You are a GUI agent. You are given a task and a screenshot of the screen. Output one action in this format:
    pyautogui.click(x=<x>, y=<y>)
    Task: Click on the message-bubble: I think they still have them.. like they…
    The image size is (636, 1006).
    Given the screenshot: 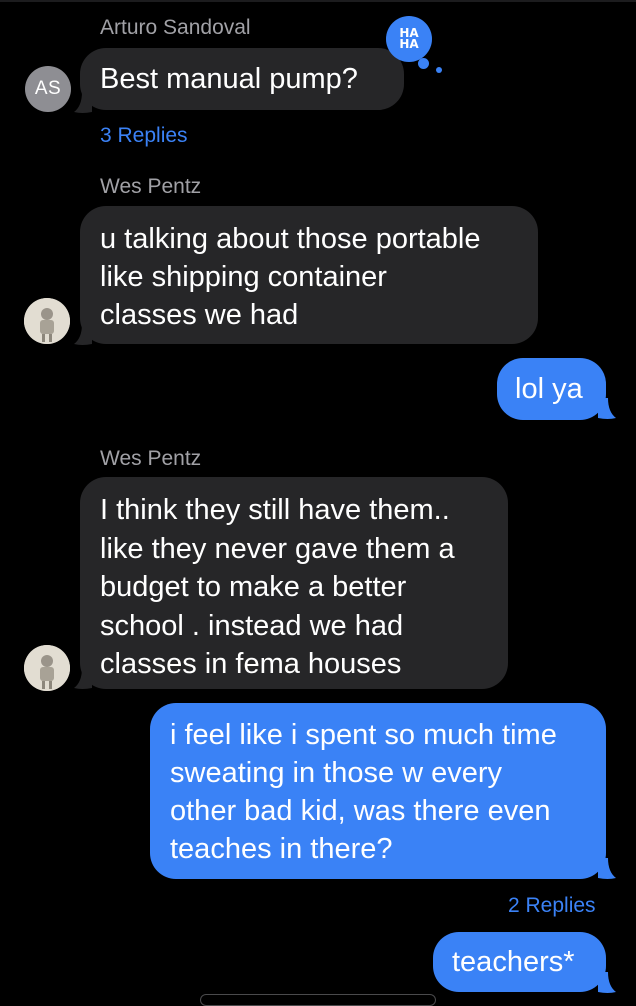 What is the action you would take?
    pyautogui.click(x=294, y=583)
    